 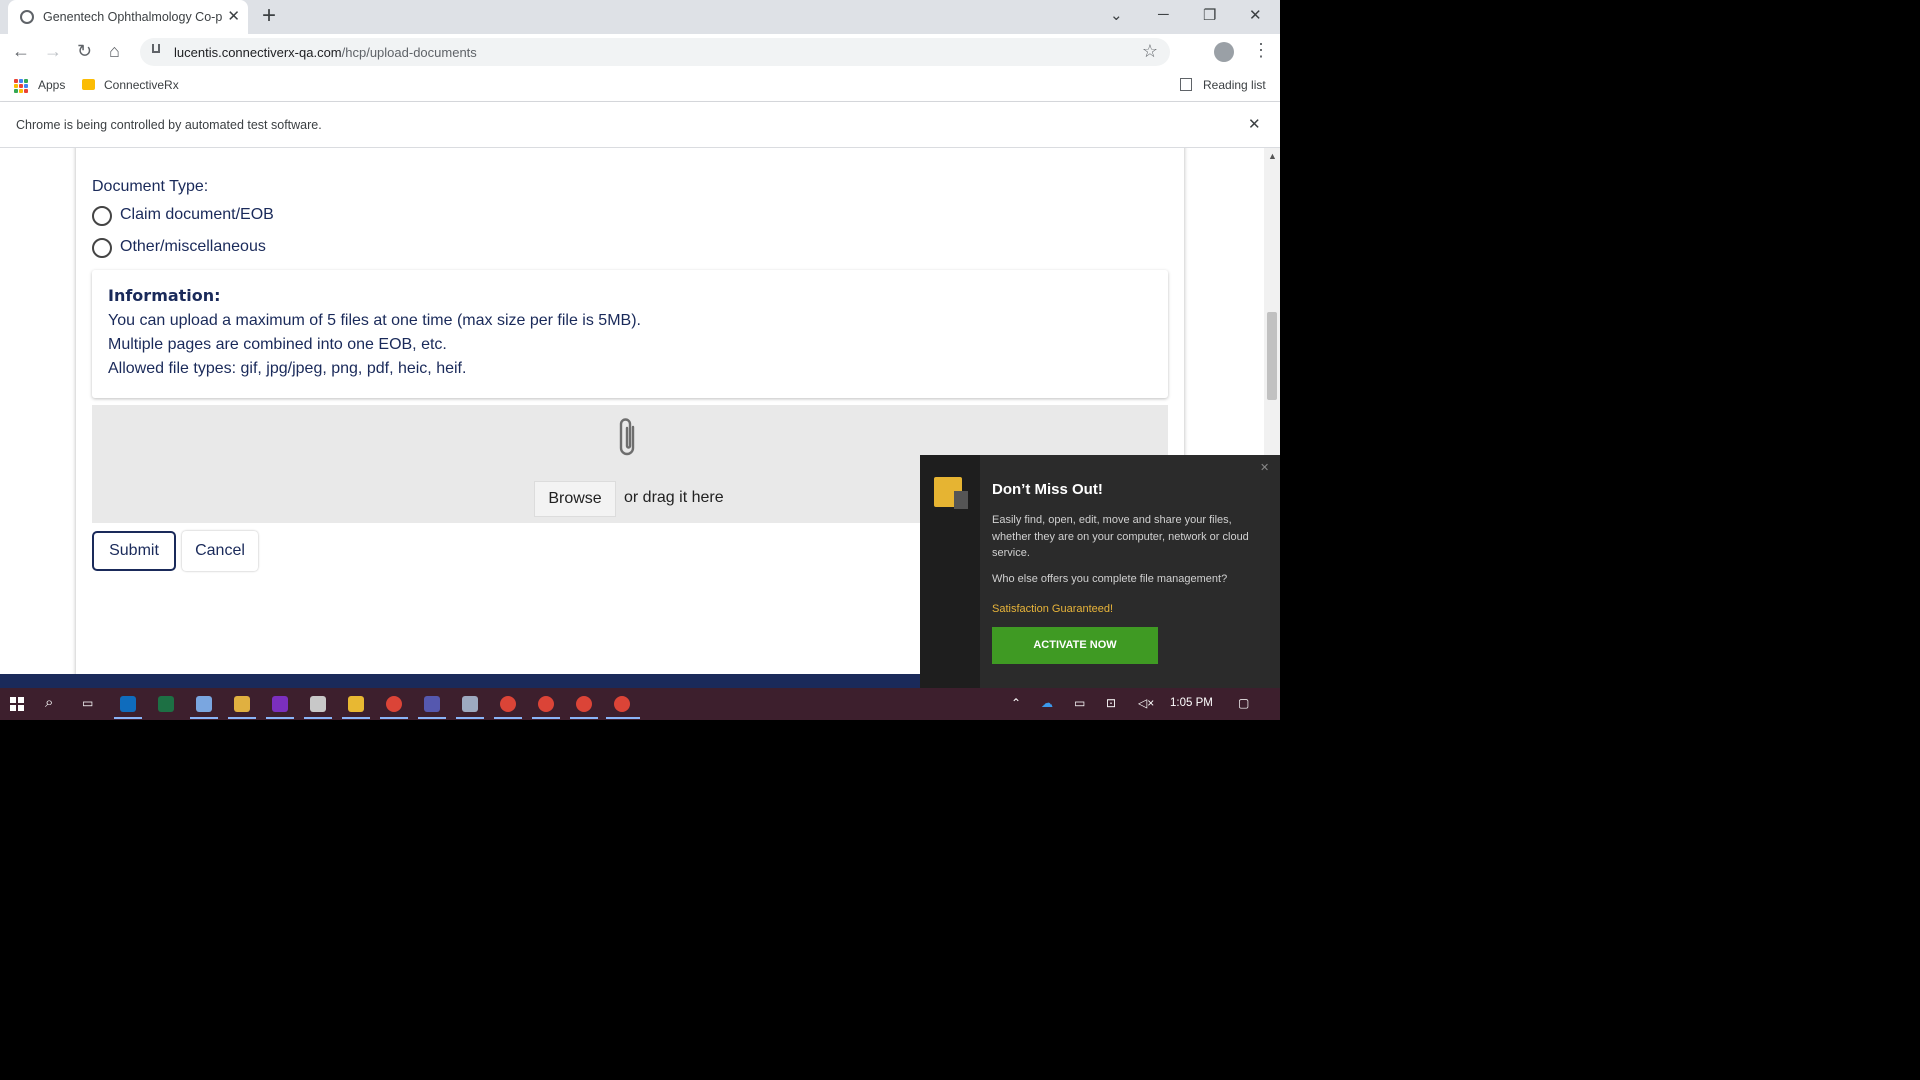 What do you see at coordinates (951, 493) in the screenshot?
I see `file-cabinet-icon` at bounding box center [951, 493].